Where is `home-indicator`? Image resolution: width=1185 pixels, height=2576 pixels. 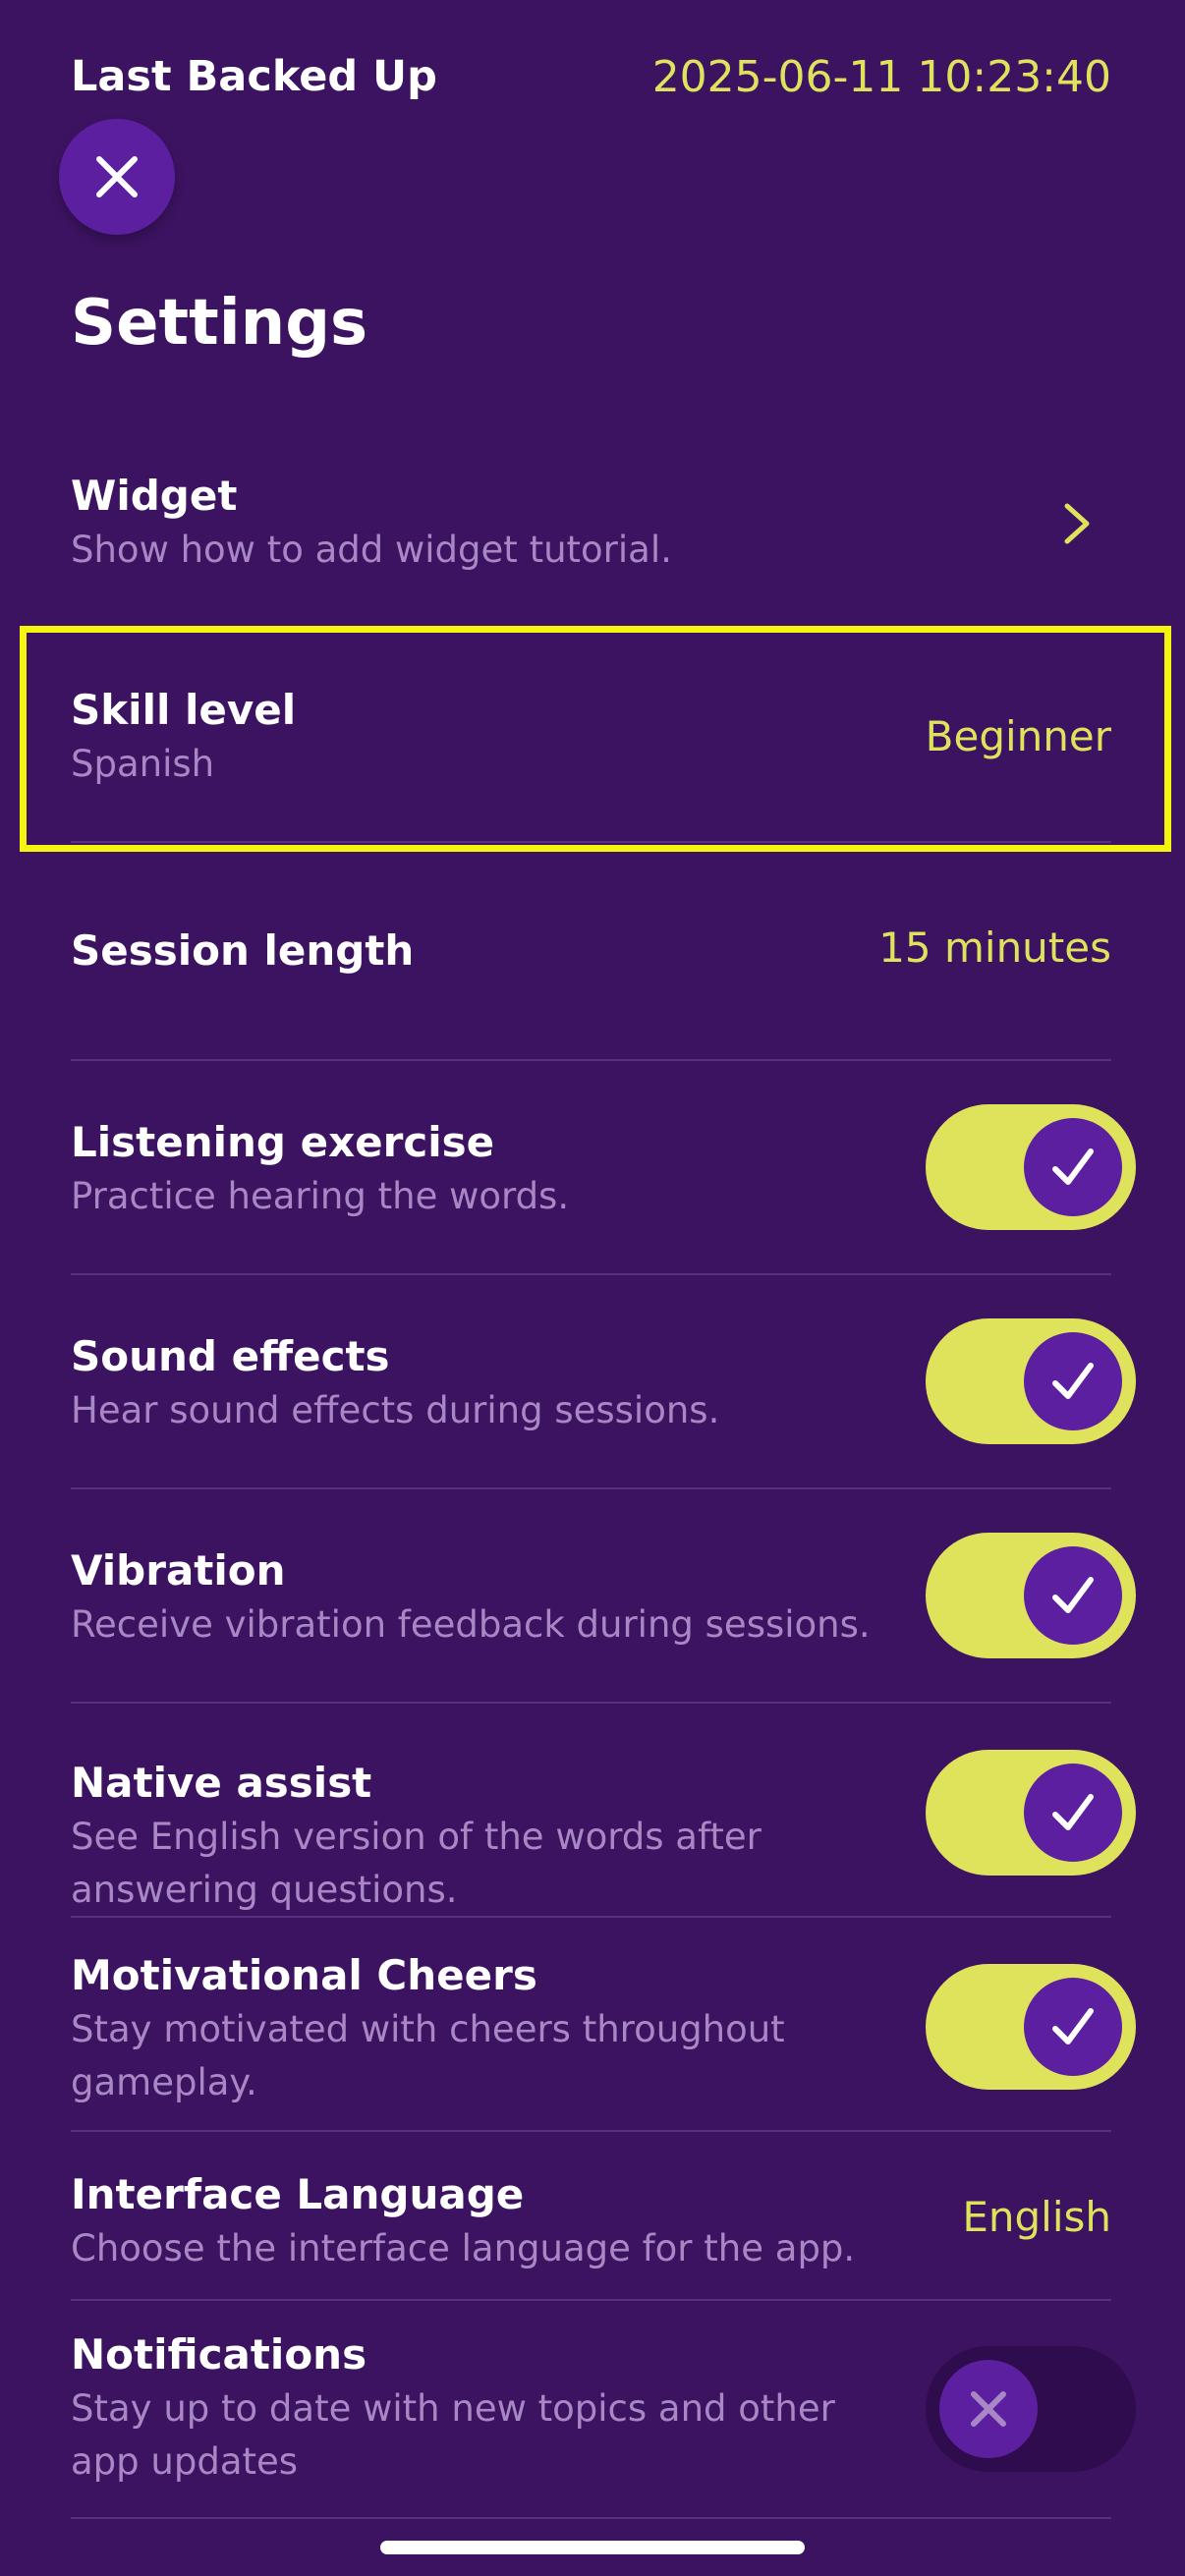 home-indicator is located at coordinates (592, 2547).